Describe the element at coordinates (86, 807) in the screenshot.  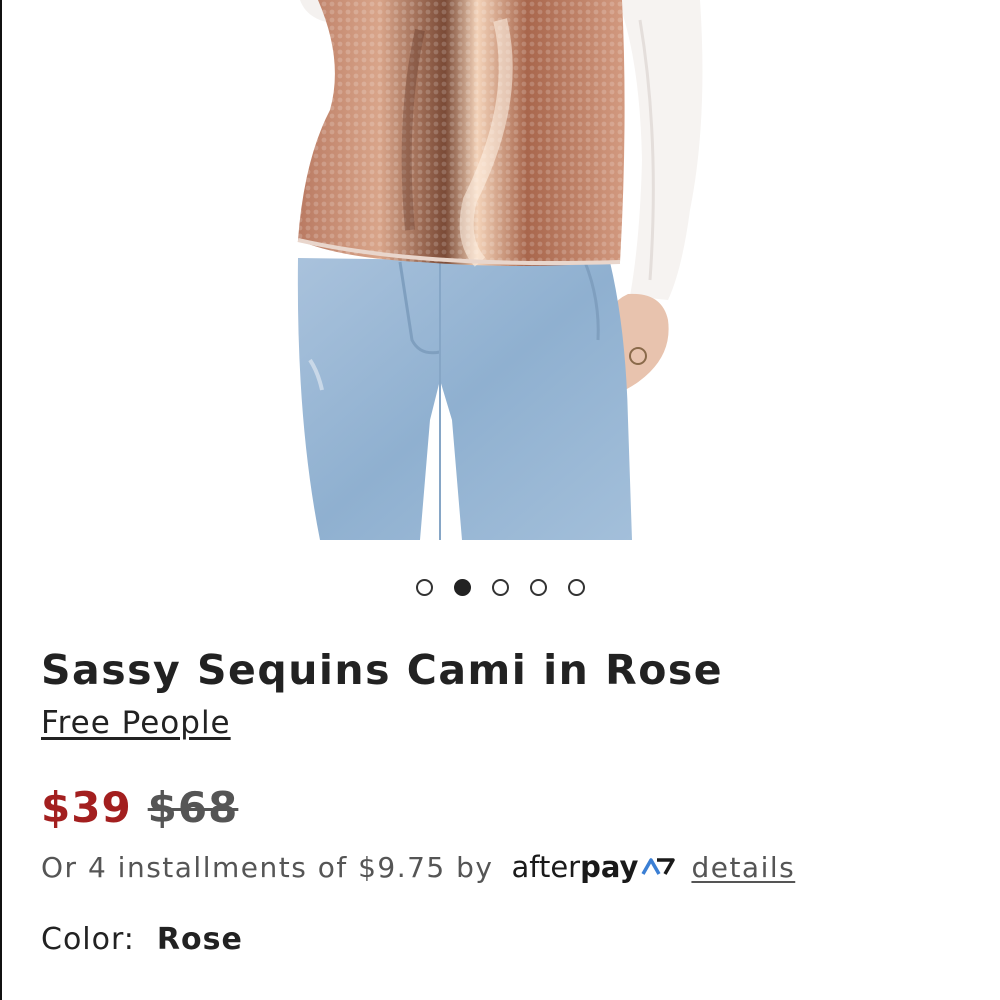
I see `sale-price: $39` at that location.